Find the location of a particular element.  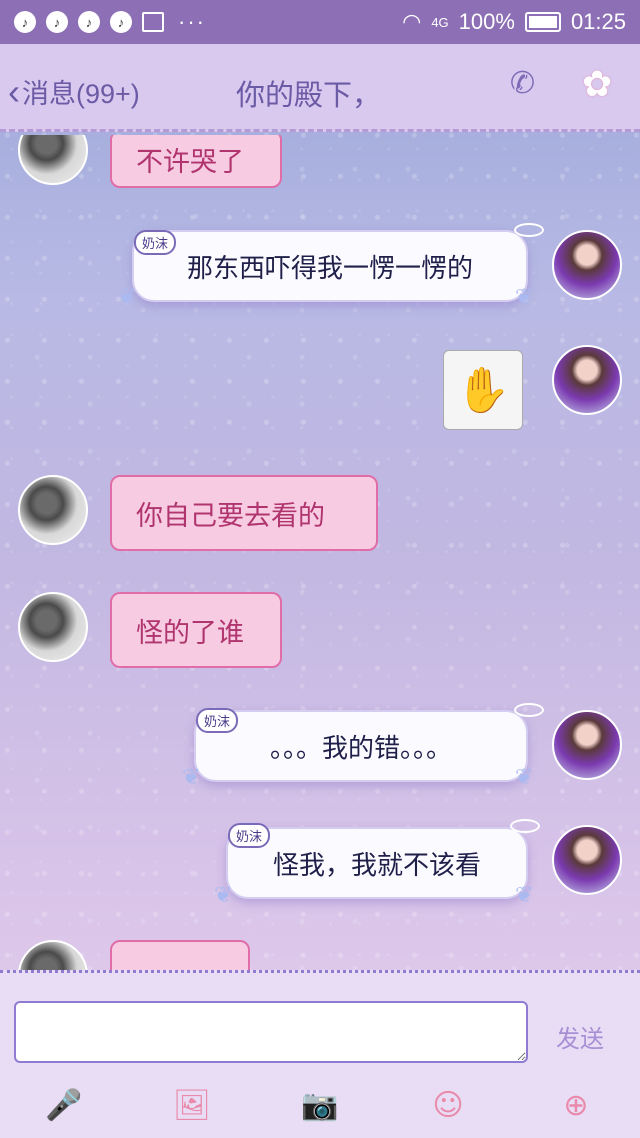

chat-title: 你的殿下， is located at coordinates (309, 95).